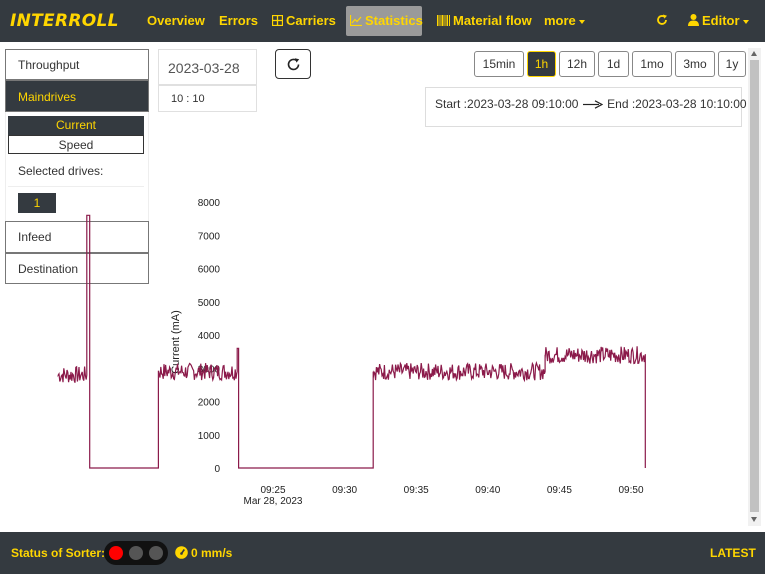  What do you see at coordinates (35, 237) in the screenshot?
I see `sidebar-infeed-label: Infeed` at bounding box center [35, 237].